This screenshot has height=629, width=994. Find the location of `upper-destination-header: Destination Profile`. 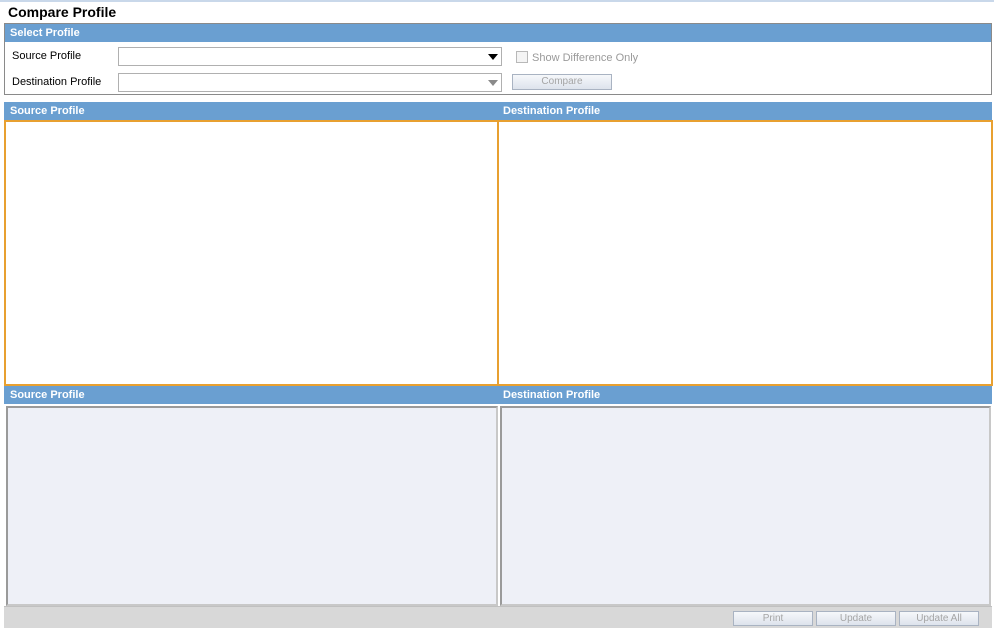

upper-destination-header: Destination Profile is located at coordinates (744, 111).